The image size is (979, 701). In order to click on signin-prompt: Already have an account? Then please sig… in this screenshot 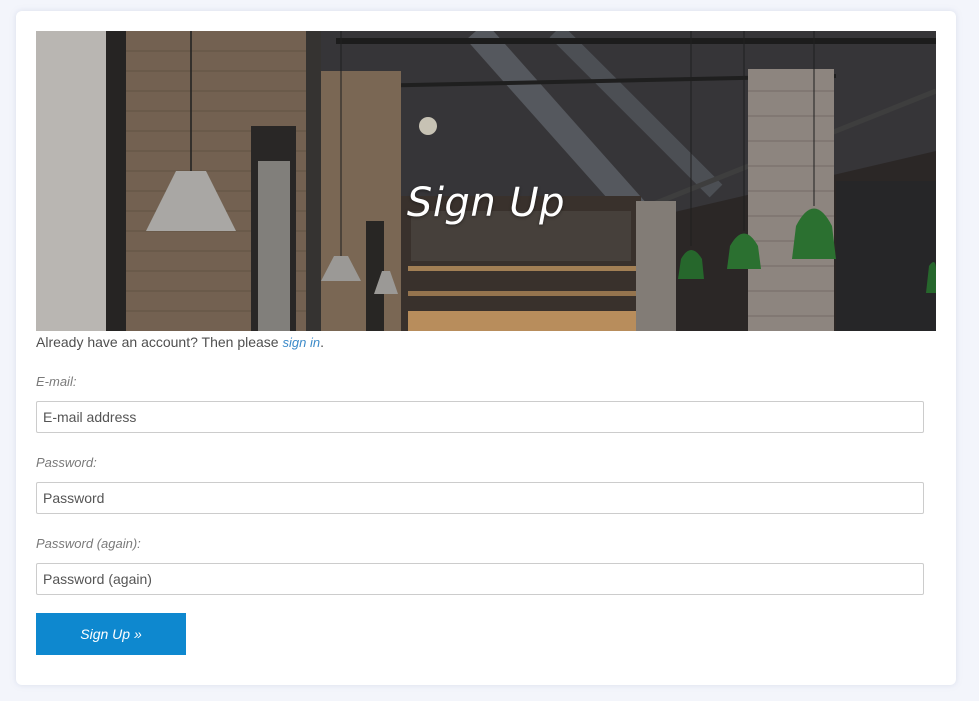, I will do `click(180, 342)`.